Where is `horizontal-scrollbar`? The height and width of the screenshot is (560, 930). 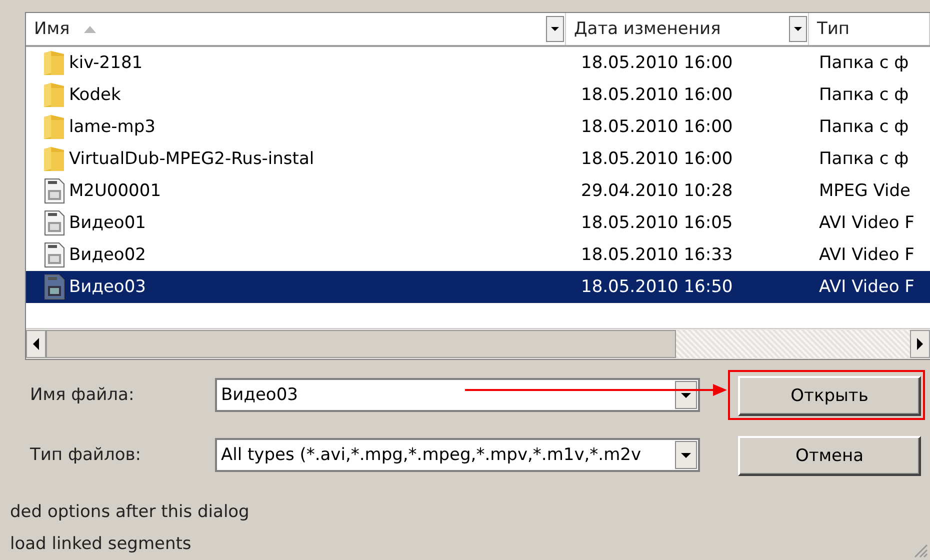
horizontal-scrollbar is located at coordinates (478, 343).